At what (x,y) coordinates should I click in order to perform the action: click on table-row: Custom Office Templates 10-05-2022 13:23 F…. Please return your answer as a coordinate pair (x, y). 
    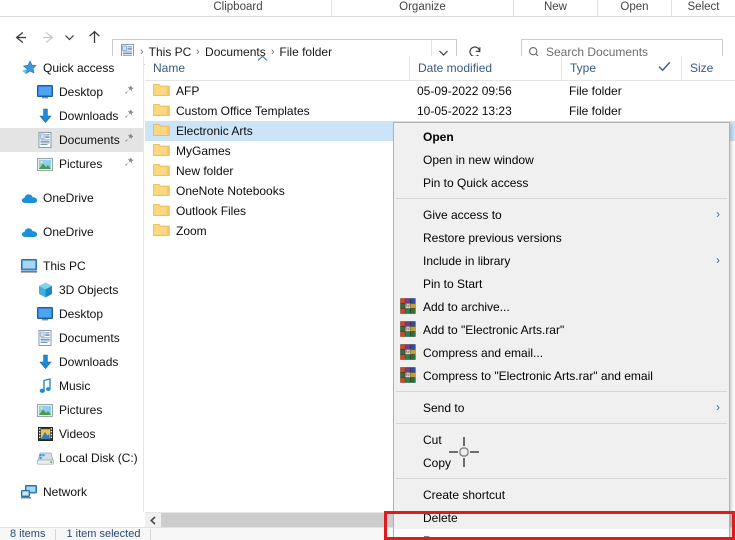
    Looking at the image, I should click on (440, 111).